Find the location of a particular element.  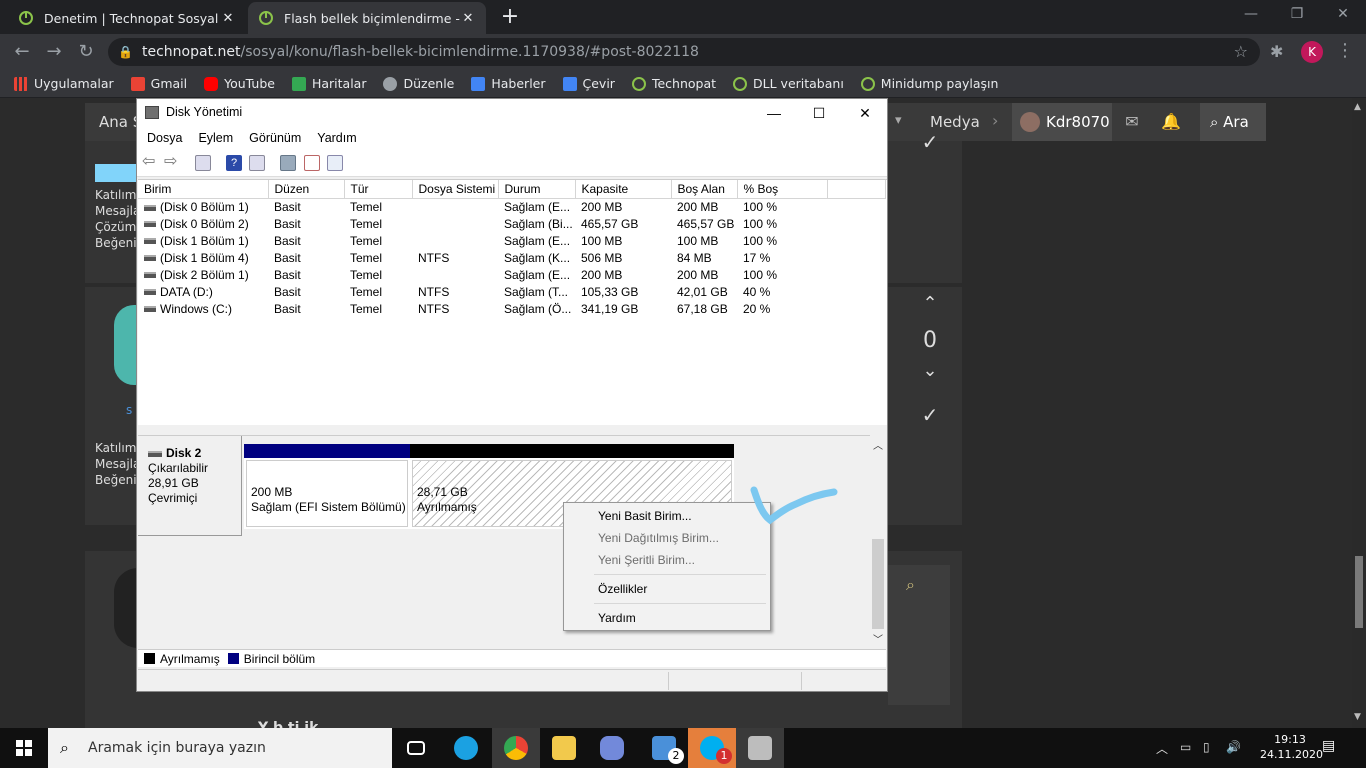

graph-scrollbar: ︿ ﹀ is located at coordinates (878, 541).